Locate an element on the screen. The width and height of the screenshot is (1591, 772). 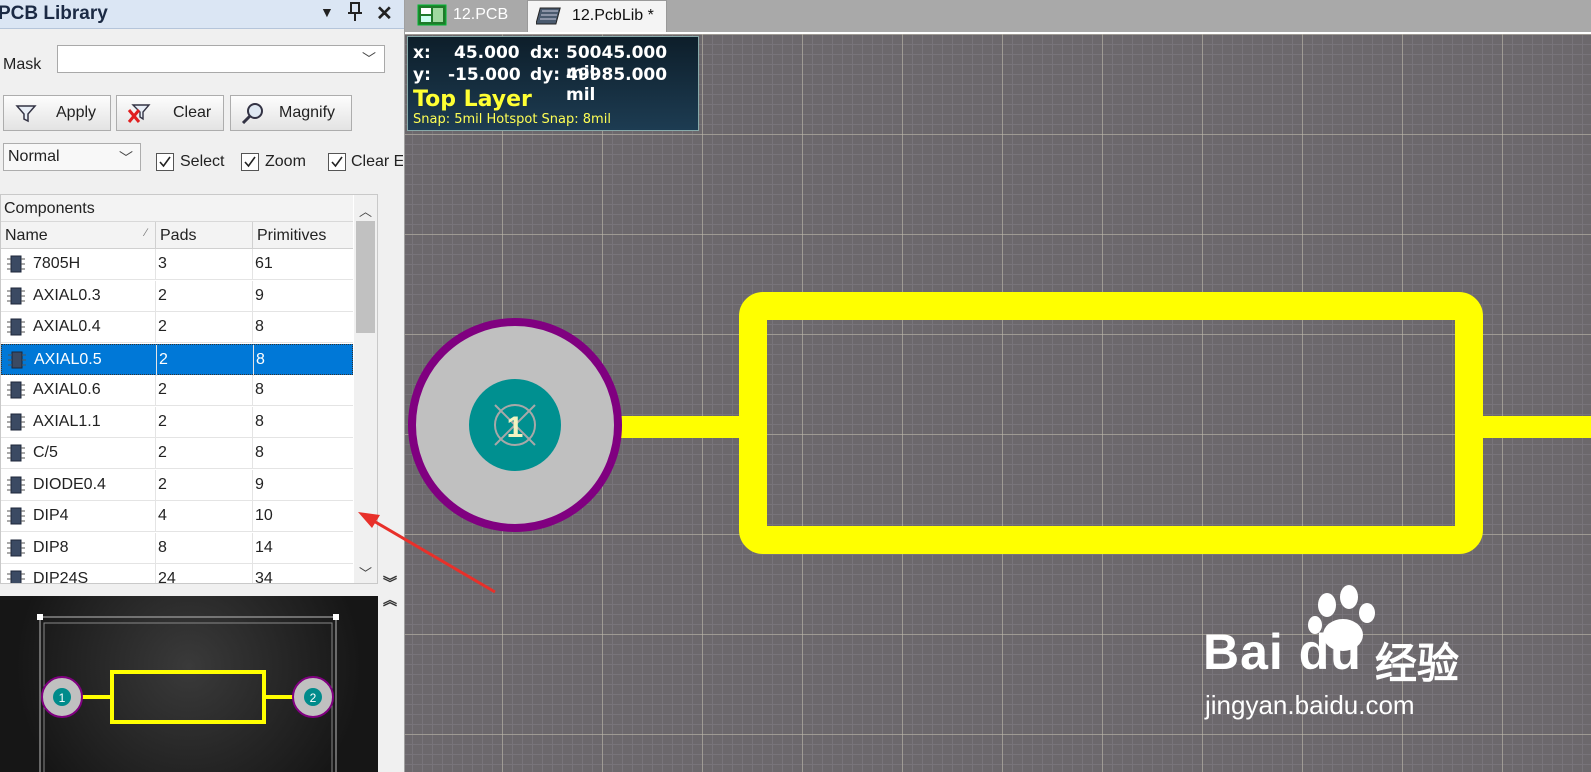
table-row: AXIAL0.3 2 9 is located at coordinates (177, 296).